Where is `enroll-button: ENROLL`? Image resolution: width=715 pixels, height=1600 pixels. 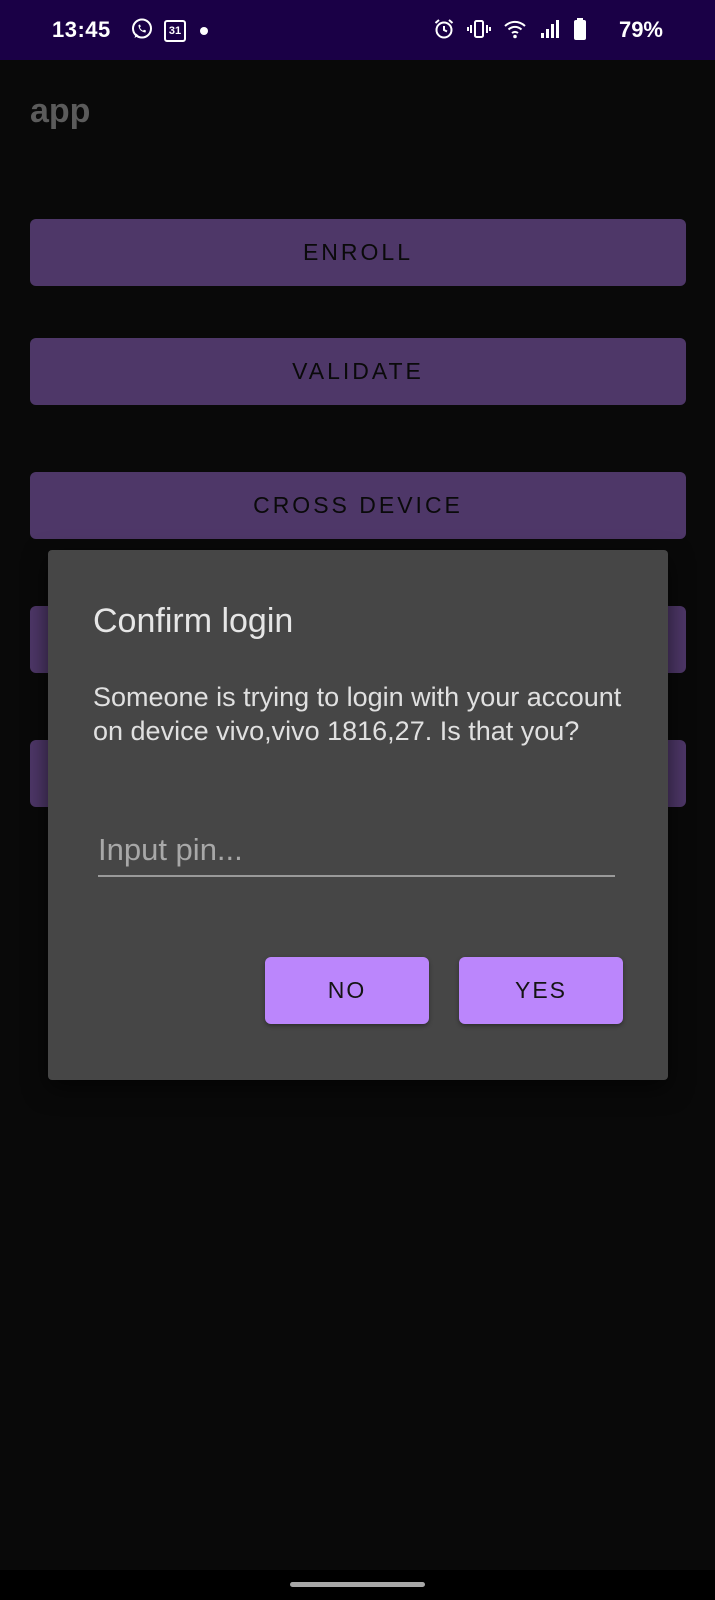 enroll-button: ENROLL is located at coordinates (358, 252).